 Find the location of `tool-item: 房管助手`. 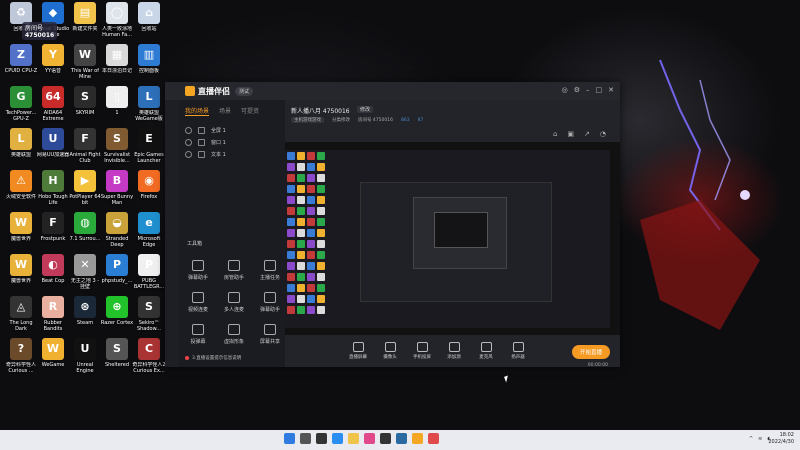

tool-item: 房管助手 is located at coordinates (234, 270).